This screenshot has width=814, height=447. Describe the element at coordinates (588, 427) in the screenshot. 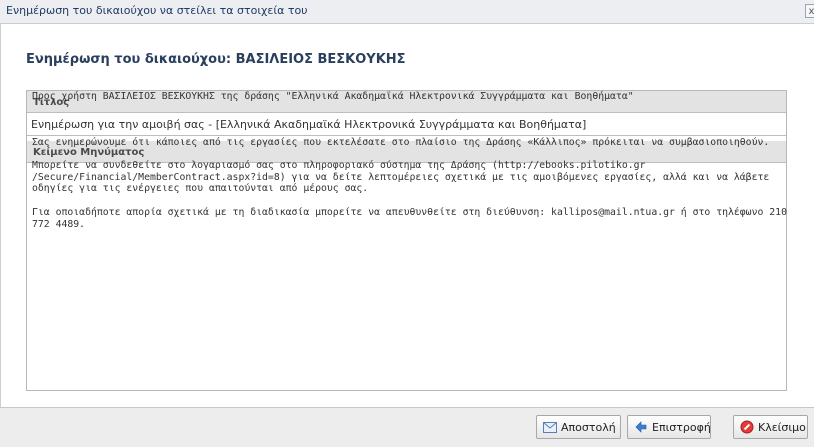

I see `send-button-label: Αποστολή` at that location.